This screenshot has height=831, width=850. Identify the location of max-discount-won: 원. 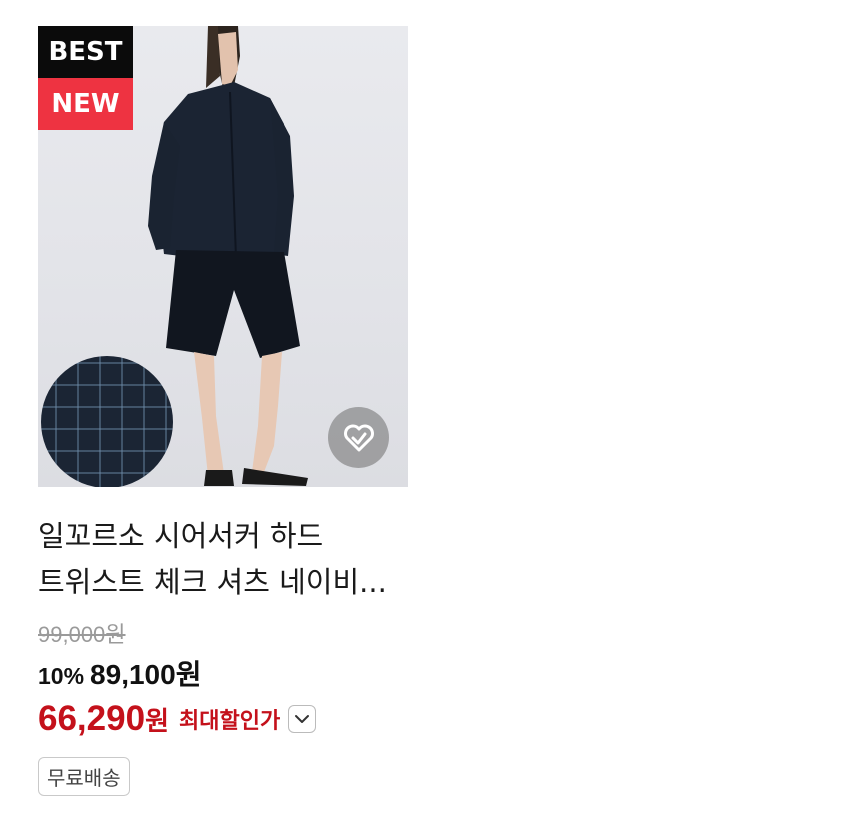
(157, 721).